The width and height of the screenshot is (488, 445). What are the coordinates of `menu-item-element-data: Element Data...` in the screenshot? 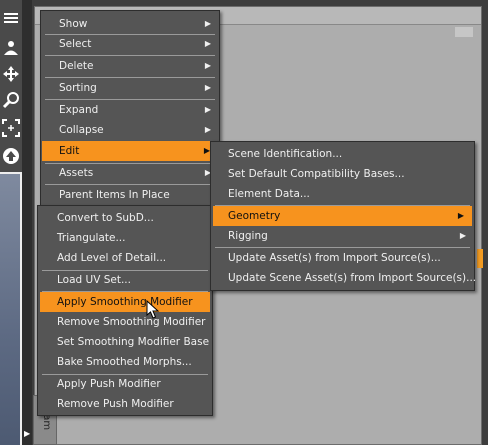 It's located at (342, 194).